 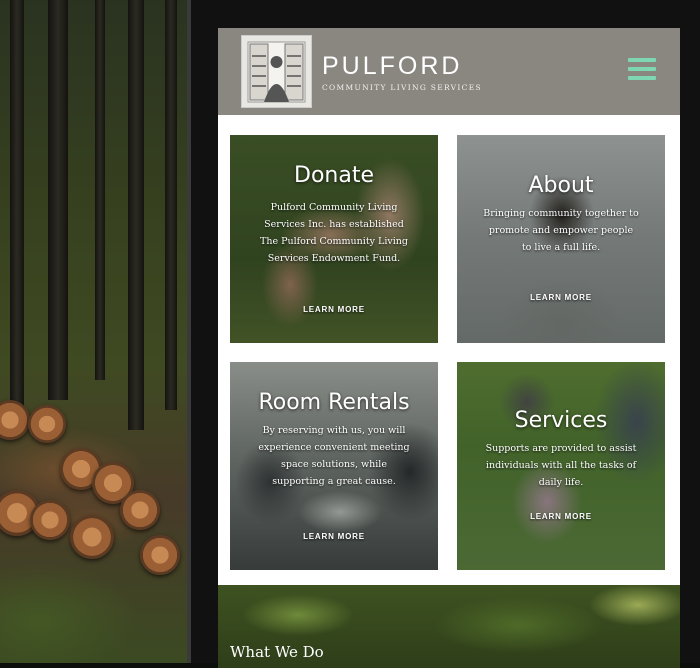 What do you see at coordinates (561, 185) in the screenshot?
I see `tile-title: About` at bounding box center [561, 185].